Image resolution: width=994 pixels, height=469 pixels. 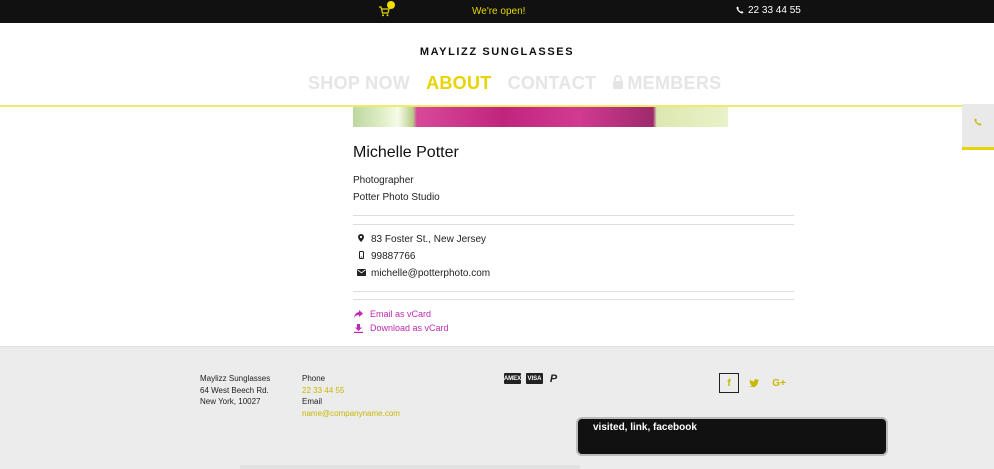 I want to click on footer-city: New York, 10027, so click(x=230, y=401).